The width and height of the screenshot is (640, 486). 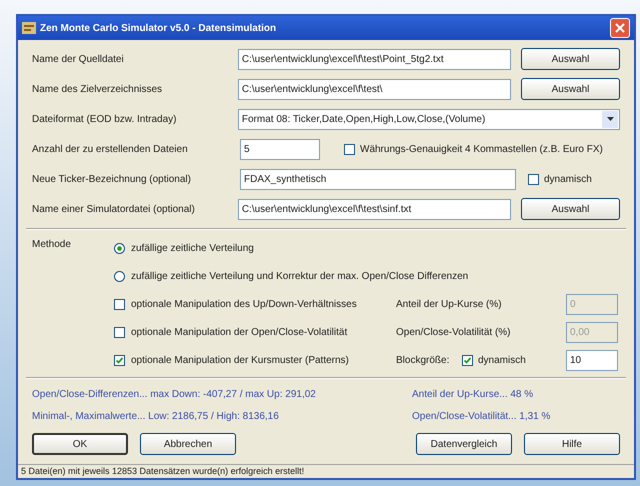 I want to click on button: Datenvergleich, so click(x=464, y=444).